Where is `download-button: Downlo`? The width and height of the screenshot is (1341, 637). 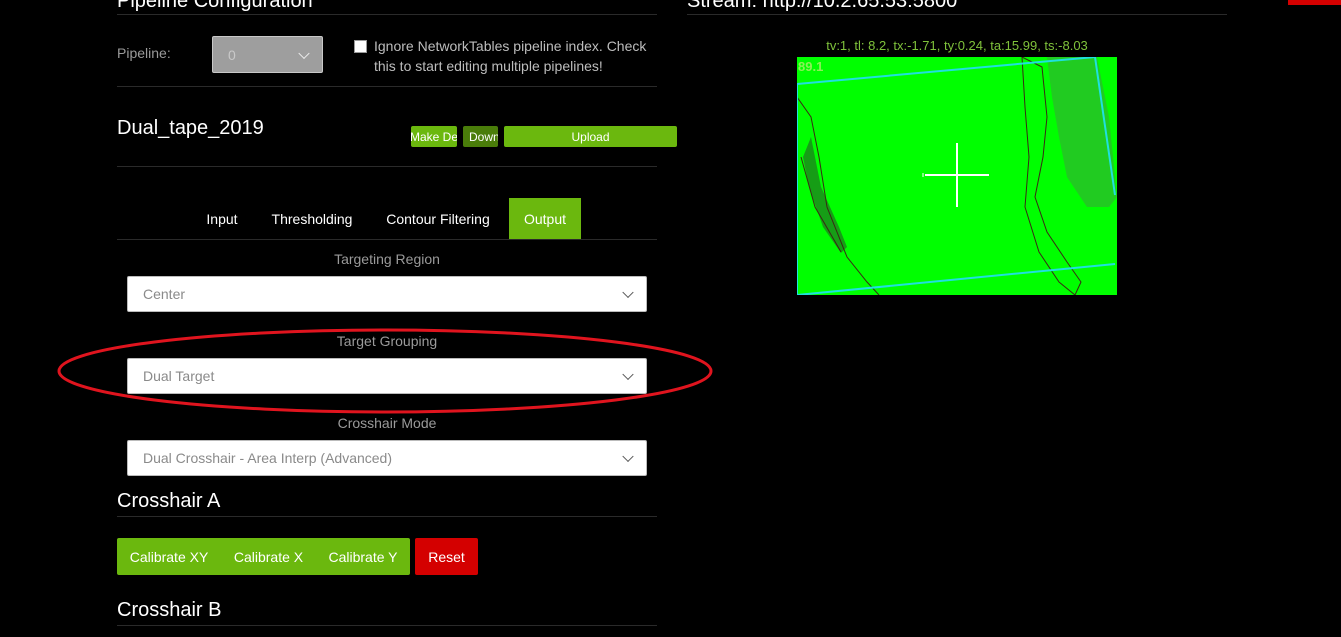
download-button: Downlo is located at coordinates (480, 136).